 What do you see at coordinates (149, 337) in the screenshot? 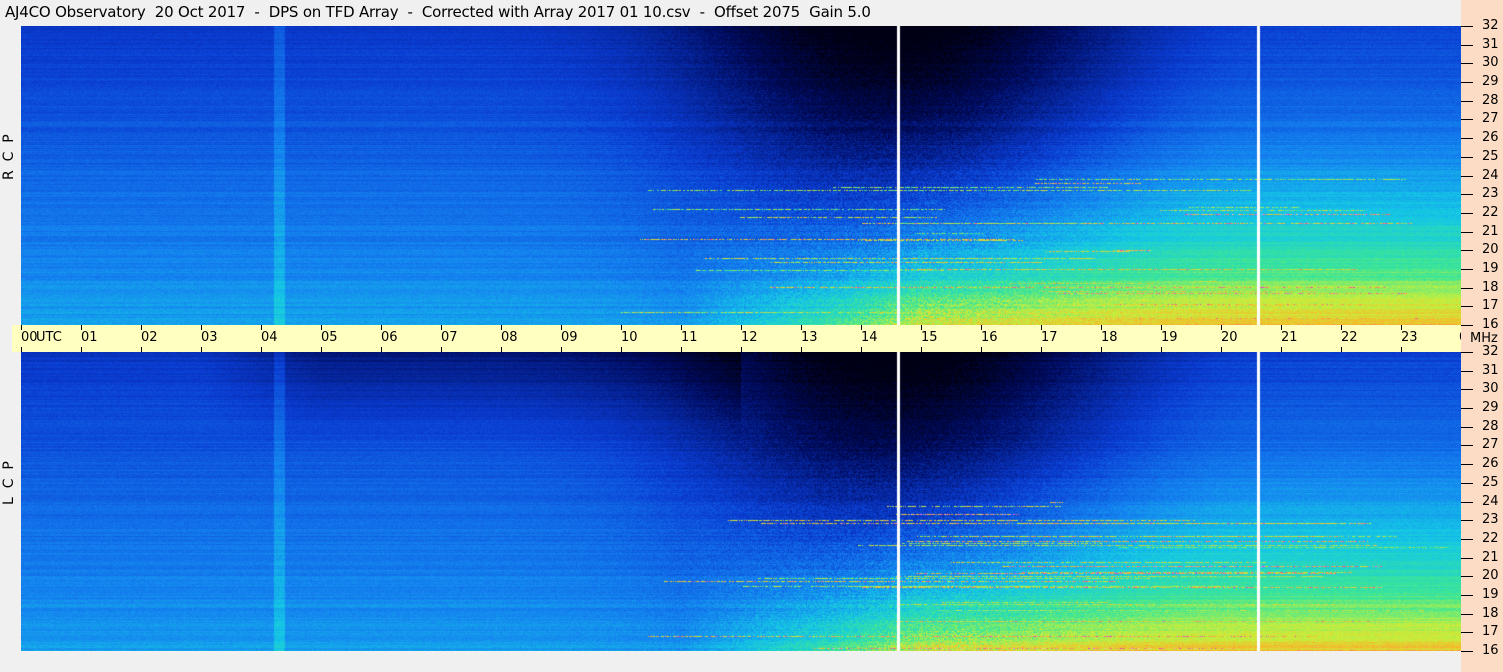
I see `time-tick-label: 02` at bounding box center [149, 337].